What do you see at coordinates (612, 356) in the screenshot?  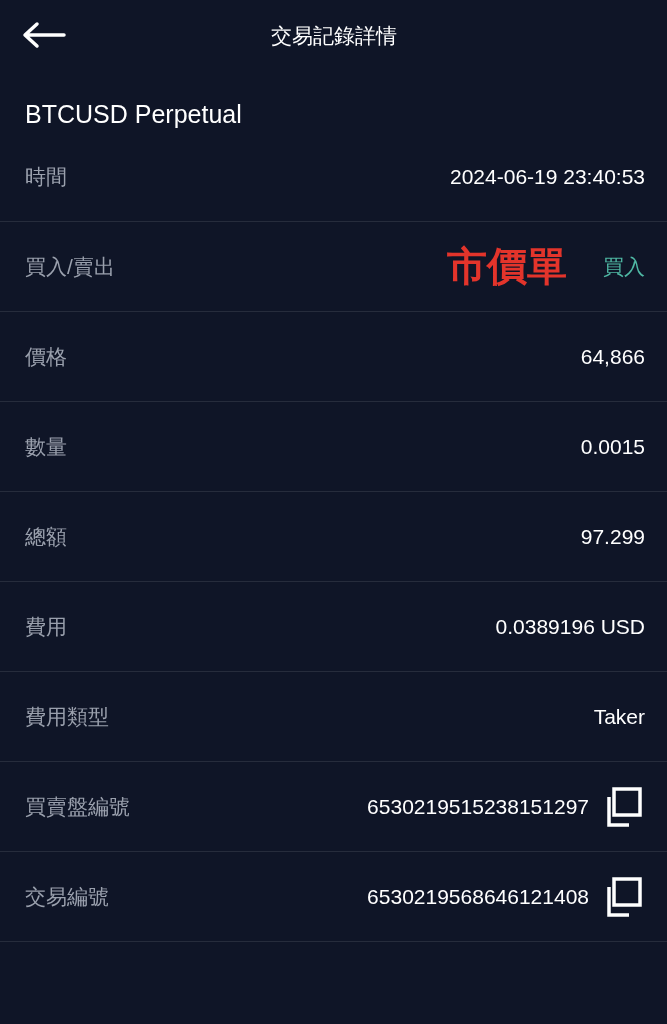 I see `field-value: 64,866` at bounding box center [612, 356].